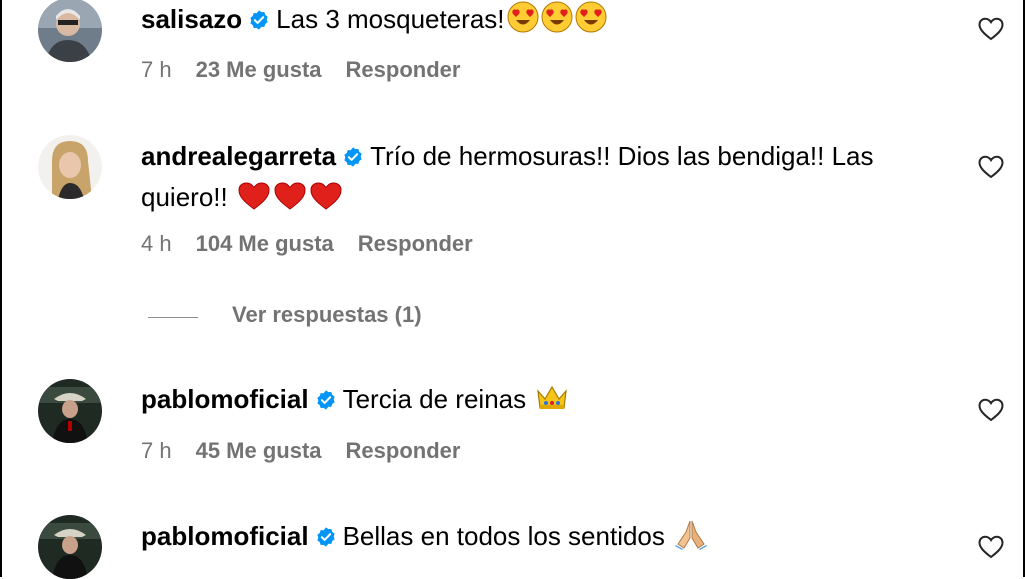 This screenshot has height=579, width=1025. I want to click on comment-meta: 4 h 104 Me gusta Responder, so click(307, 244).